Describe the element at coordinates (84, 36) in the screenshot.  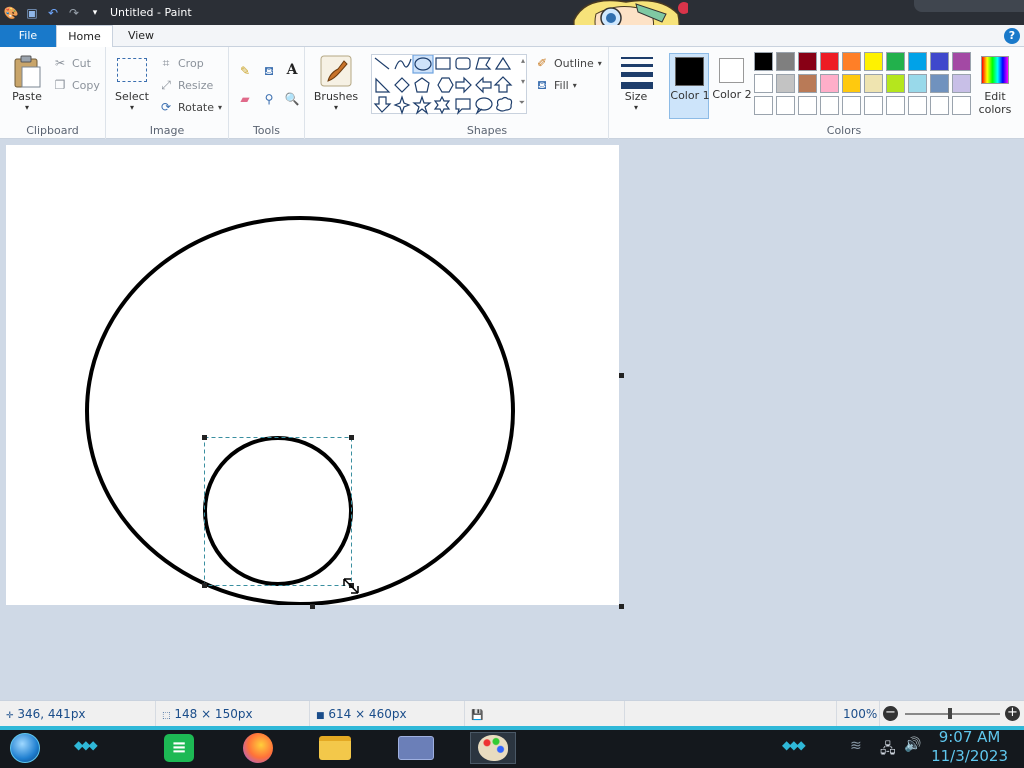
I see `tab-home: Home` at that location.